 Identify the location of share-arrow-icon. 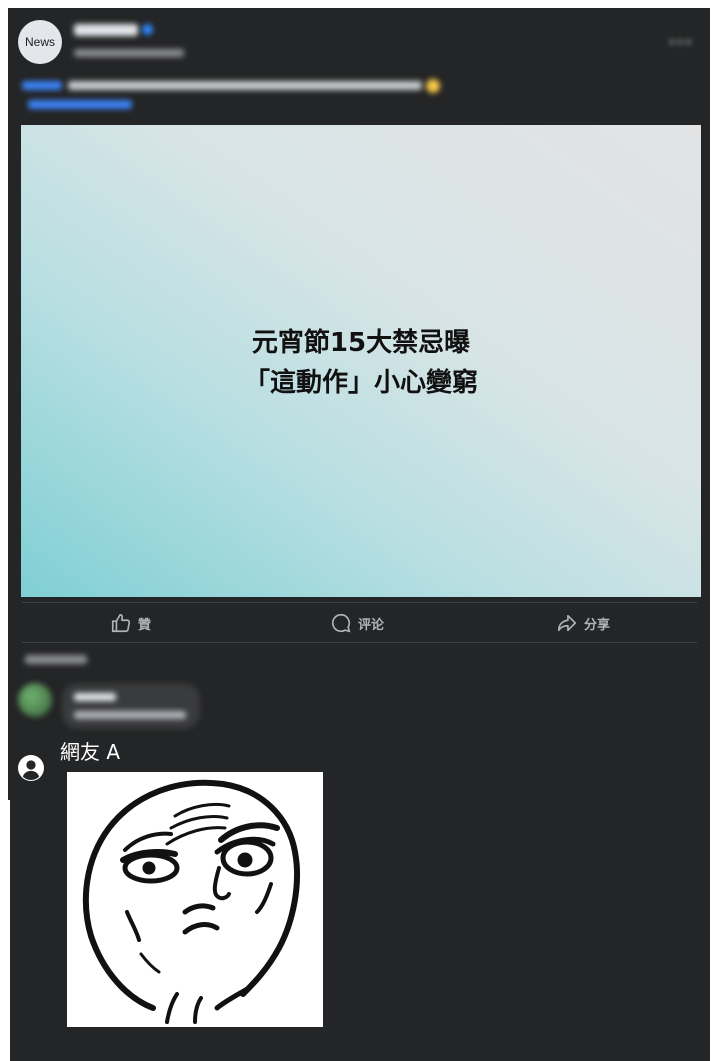
(567, 623).